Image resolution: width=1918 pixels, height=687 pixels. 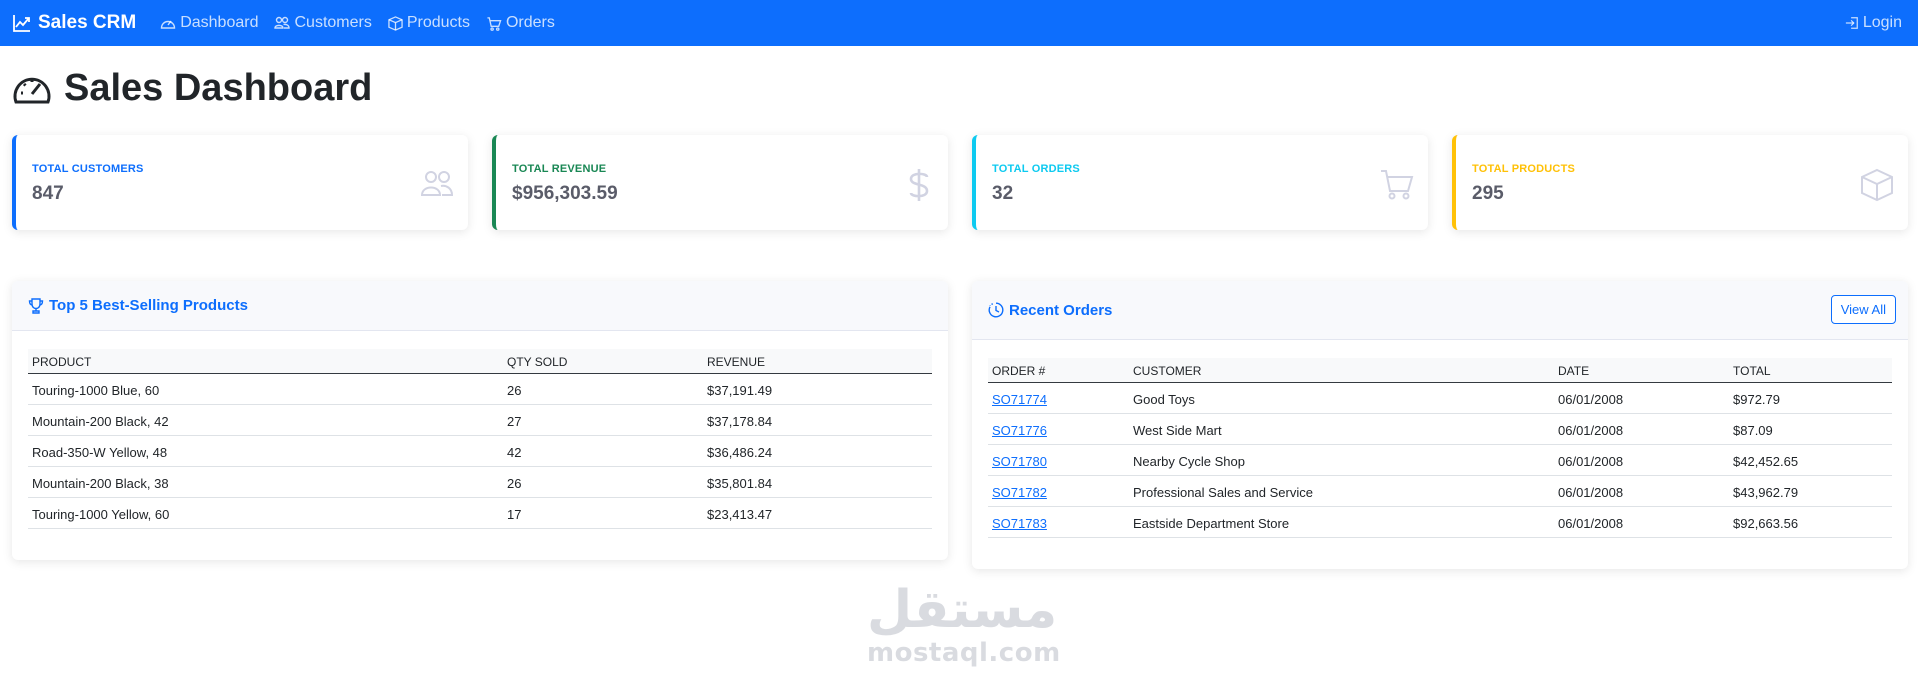 What do you see at coordinates (1488, 193) in the screenshot?
I see `stat-value: 295` at bounding box center [1488, 193].